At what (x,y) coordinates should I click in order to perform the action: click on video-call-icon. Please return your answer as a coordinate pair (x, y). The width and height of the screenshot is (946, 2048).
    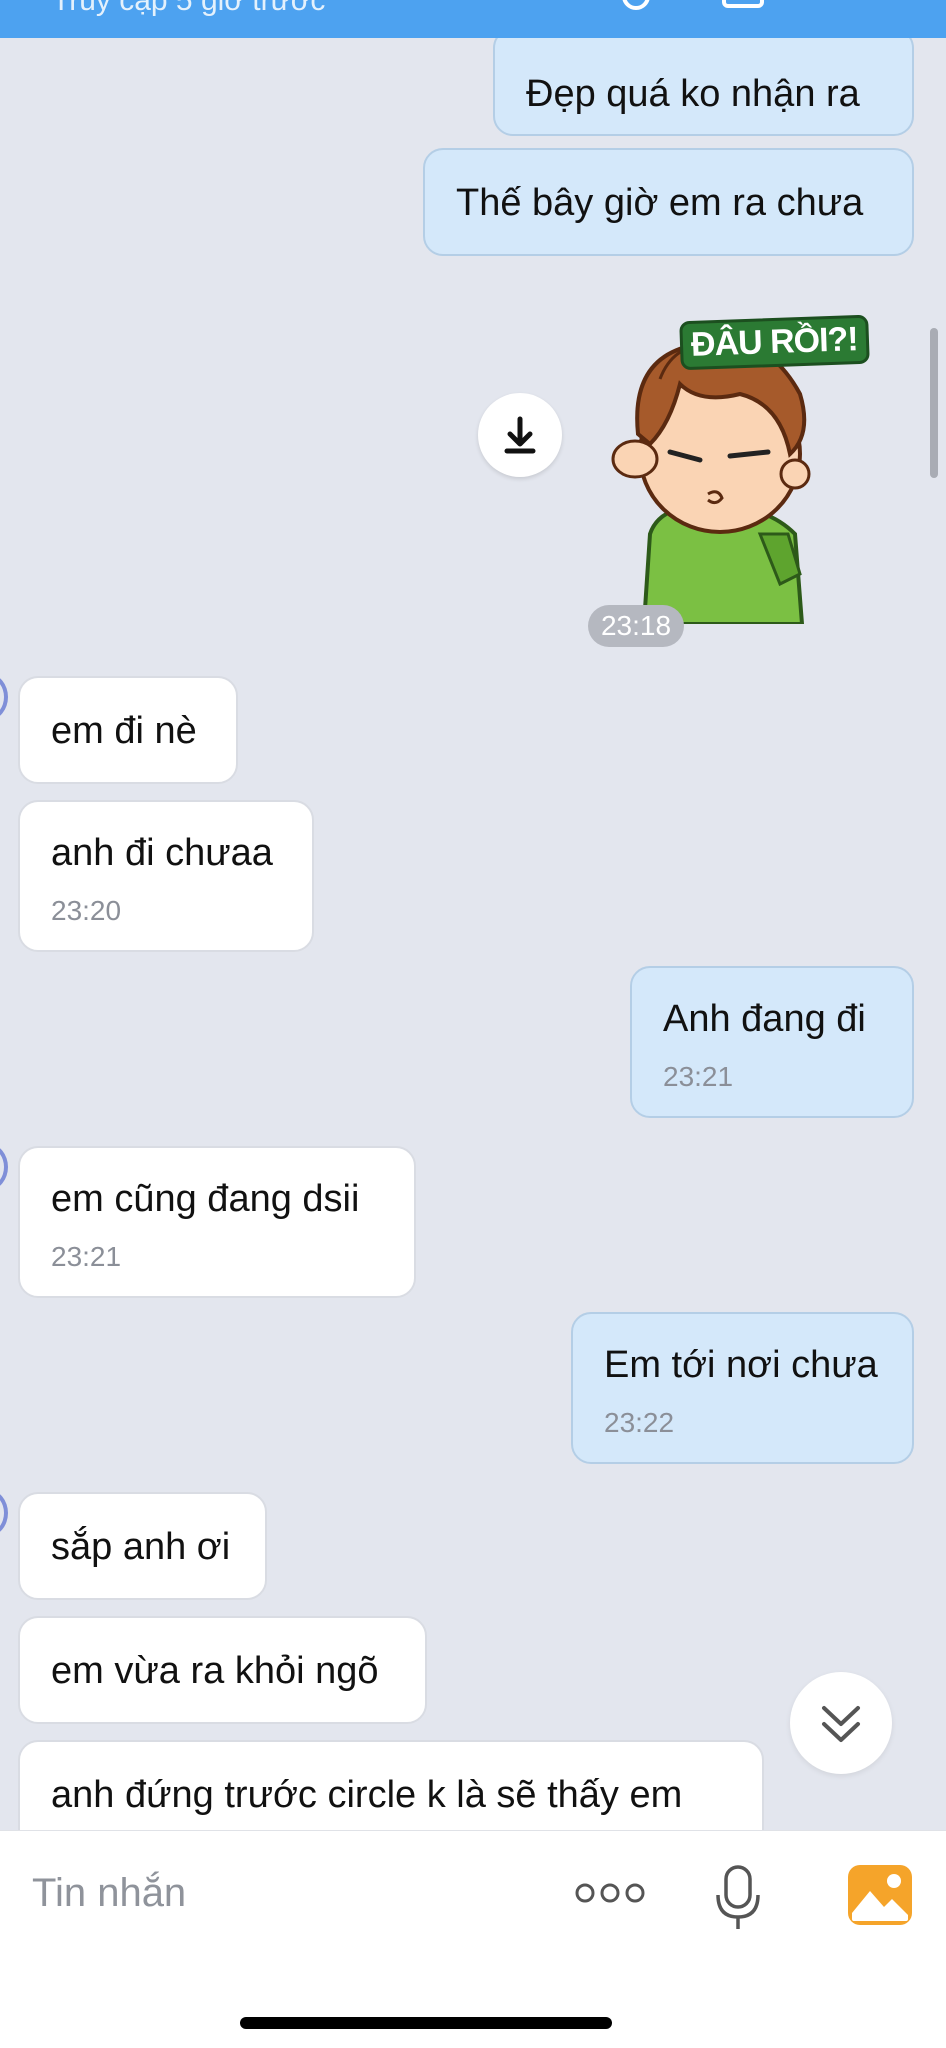
    Looking at the image, I should click on (743, 4).